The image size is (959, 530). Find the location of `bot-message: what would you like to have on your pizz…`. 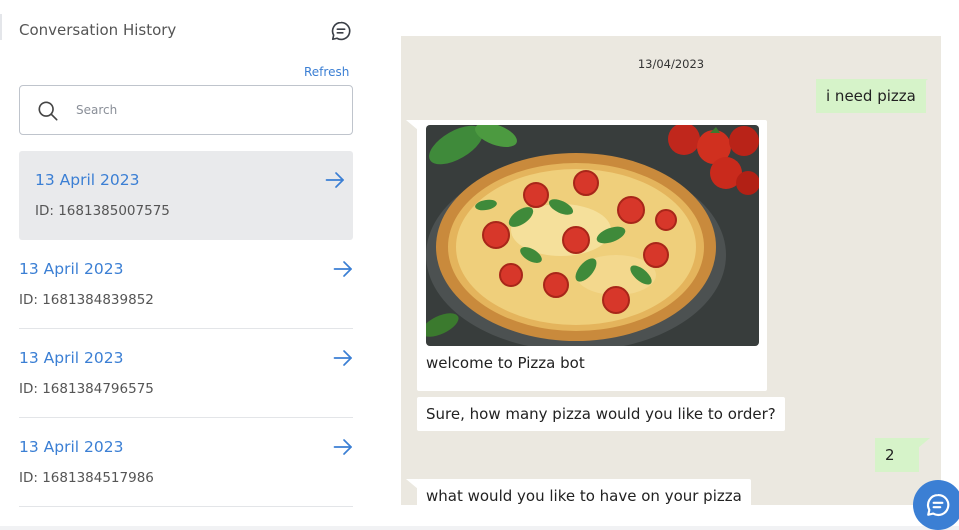

bot-message: what would you like to have on your pizz… is located at coordinates (584, 492).